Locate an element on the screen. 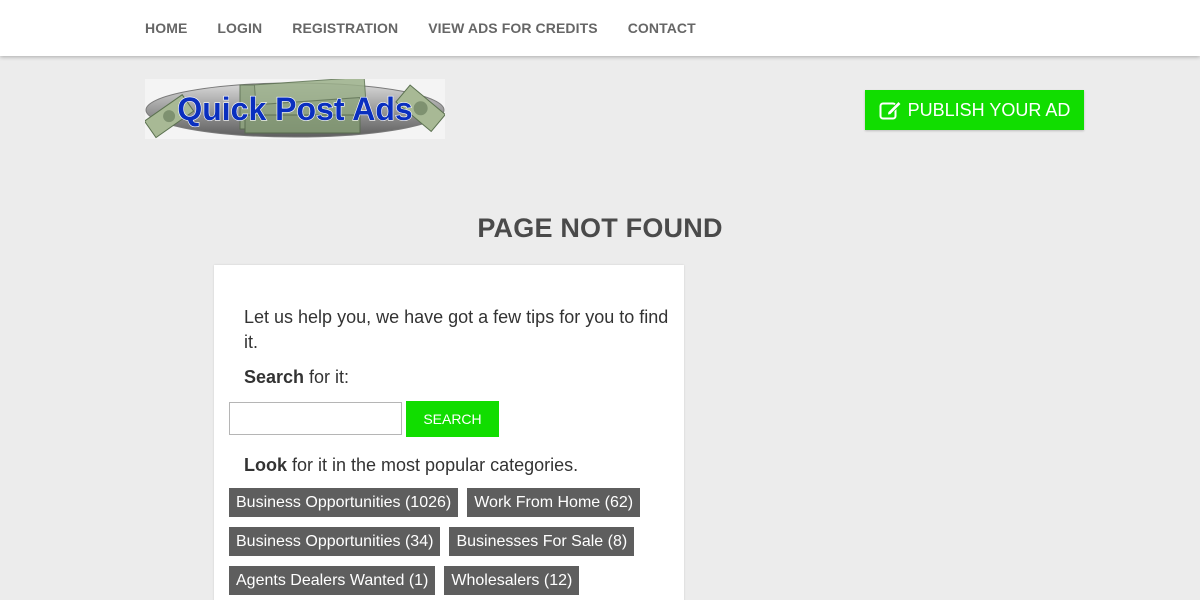  look-hint-rest: for it in the most popular categories. is located at coordinates (433, 465).